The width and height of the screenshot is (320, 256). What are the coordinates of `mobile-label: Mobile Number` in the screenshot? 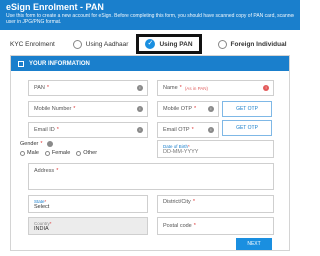 It's located at (53, 109).